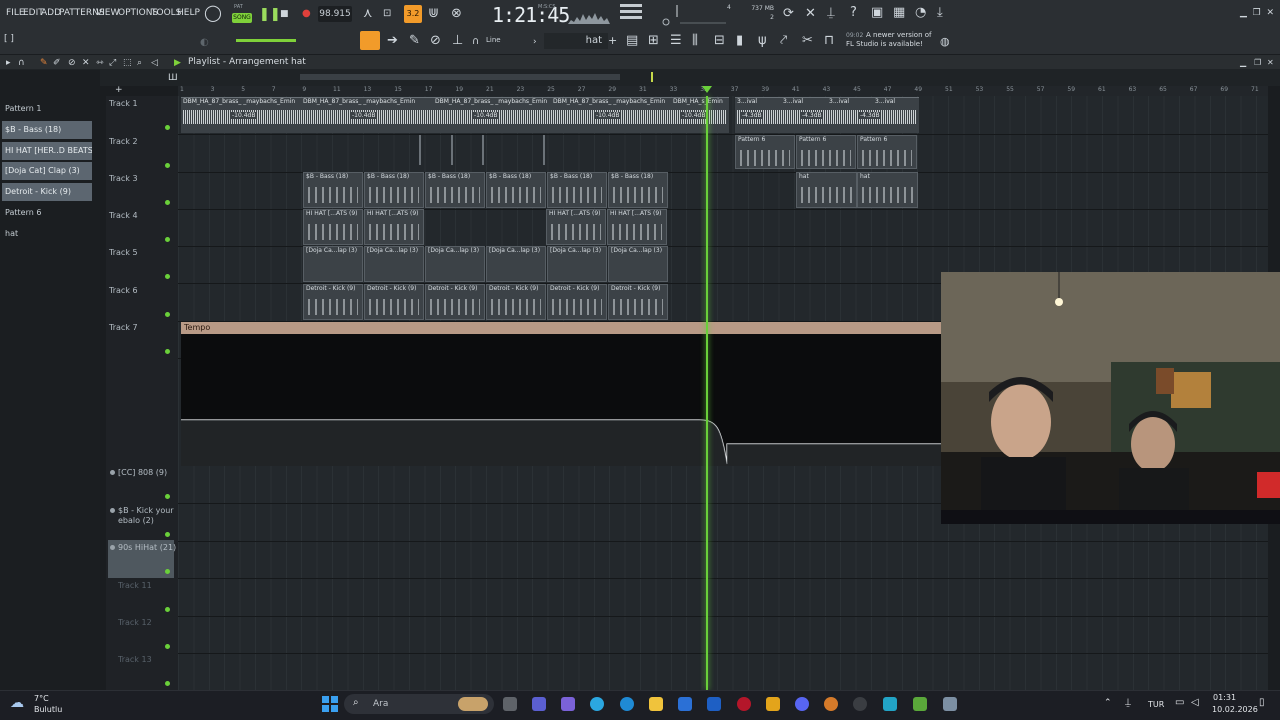 This screenshot has width=1280, height=720. What do you see at coordinates (21, 63) in the screenshot?
I see `magnet-small-icon: ∩` at bounding box center [21, 63].